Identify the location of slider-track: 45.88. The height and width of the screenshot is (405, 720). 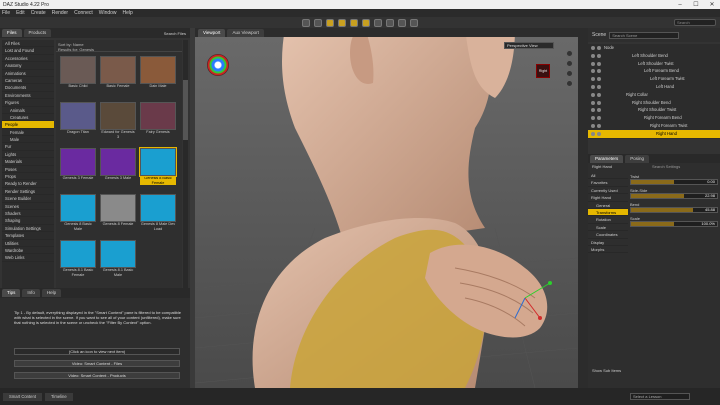
(674, 210).